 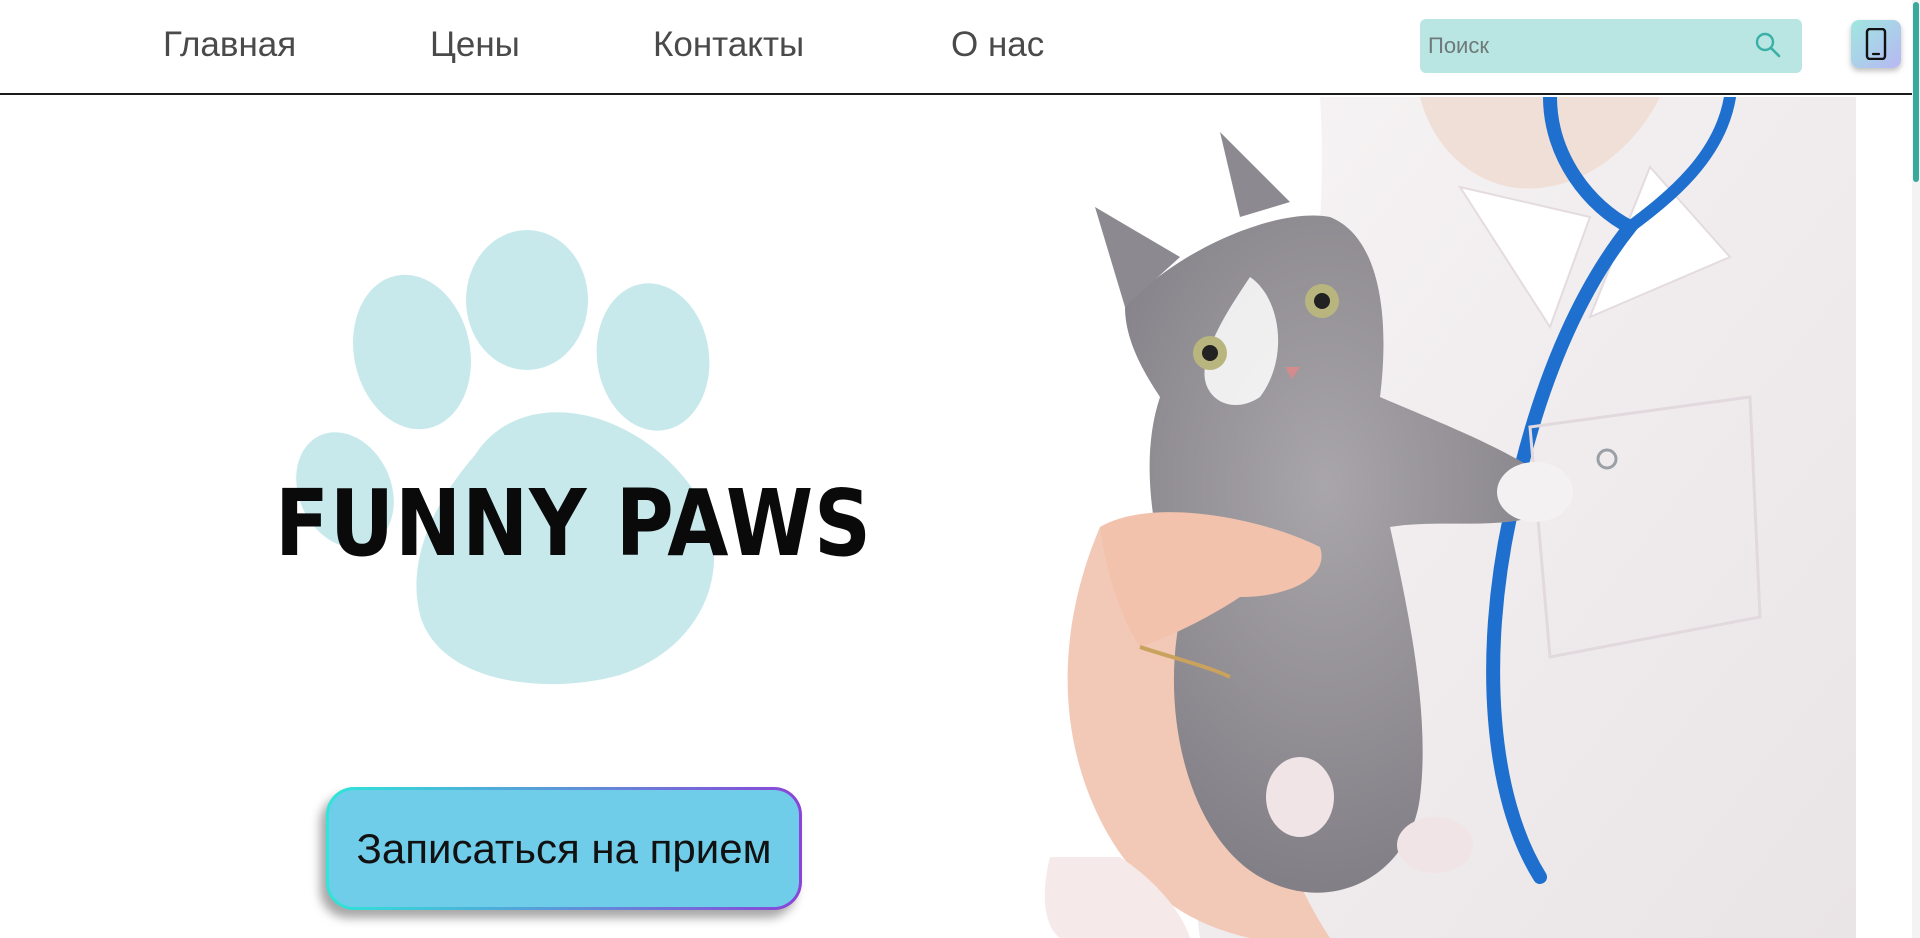 I want to click on phone-button, so click(x=1876, y=44).